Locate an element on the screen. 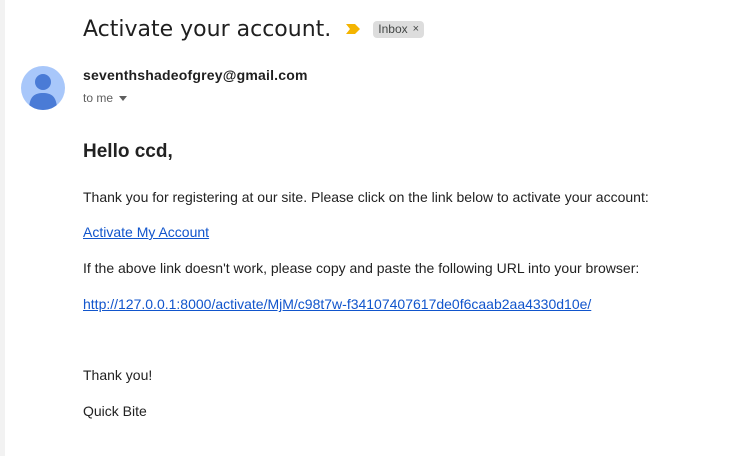 This screenshot has width=750, height=456. label-text: Inbox is located at coordinates (393, 28).